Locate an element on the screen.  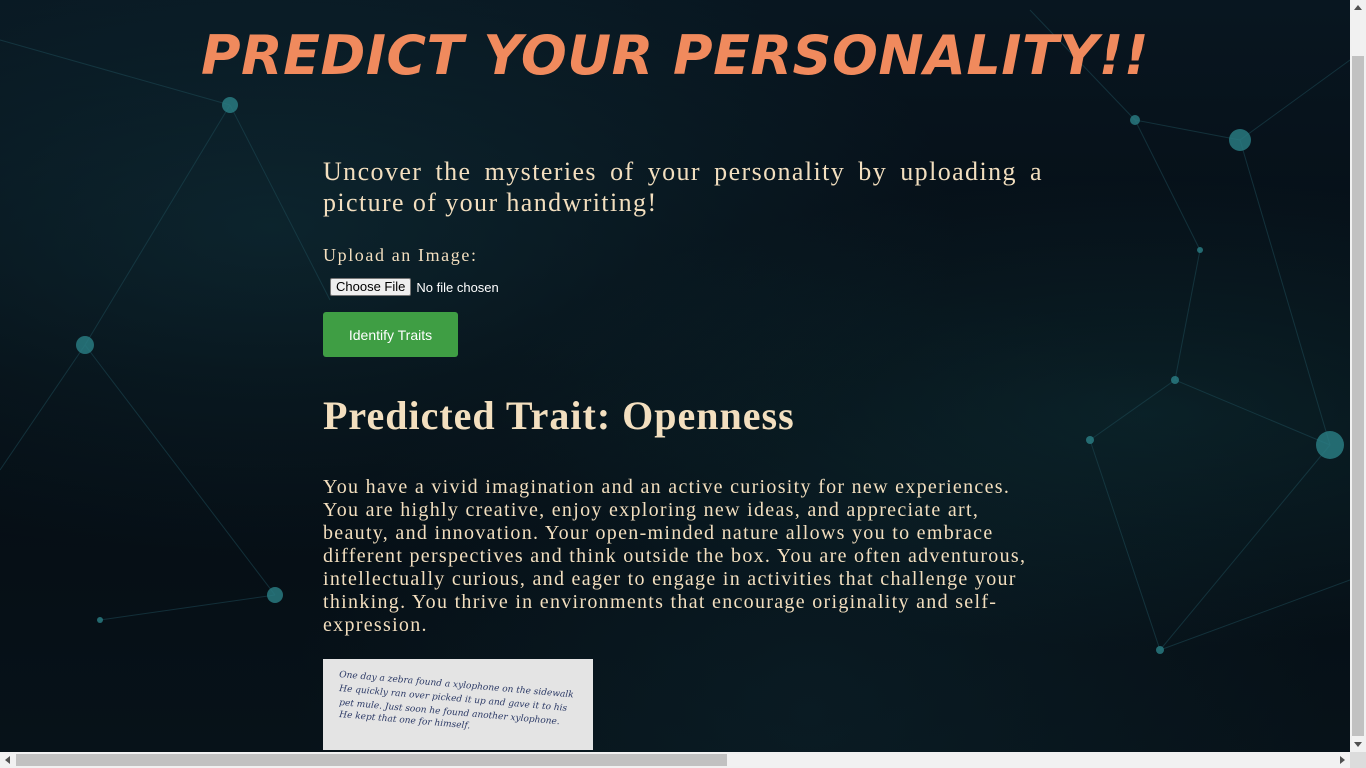
horizontal-scroll-thumb is located at coordinates (371, 760).